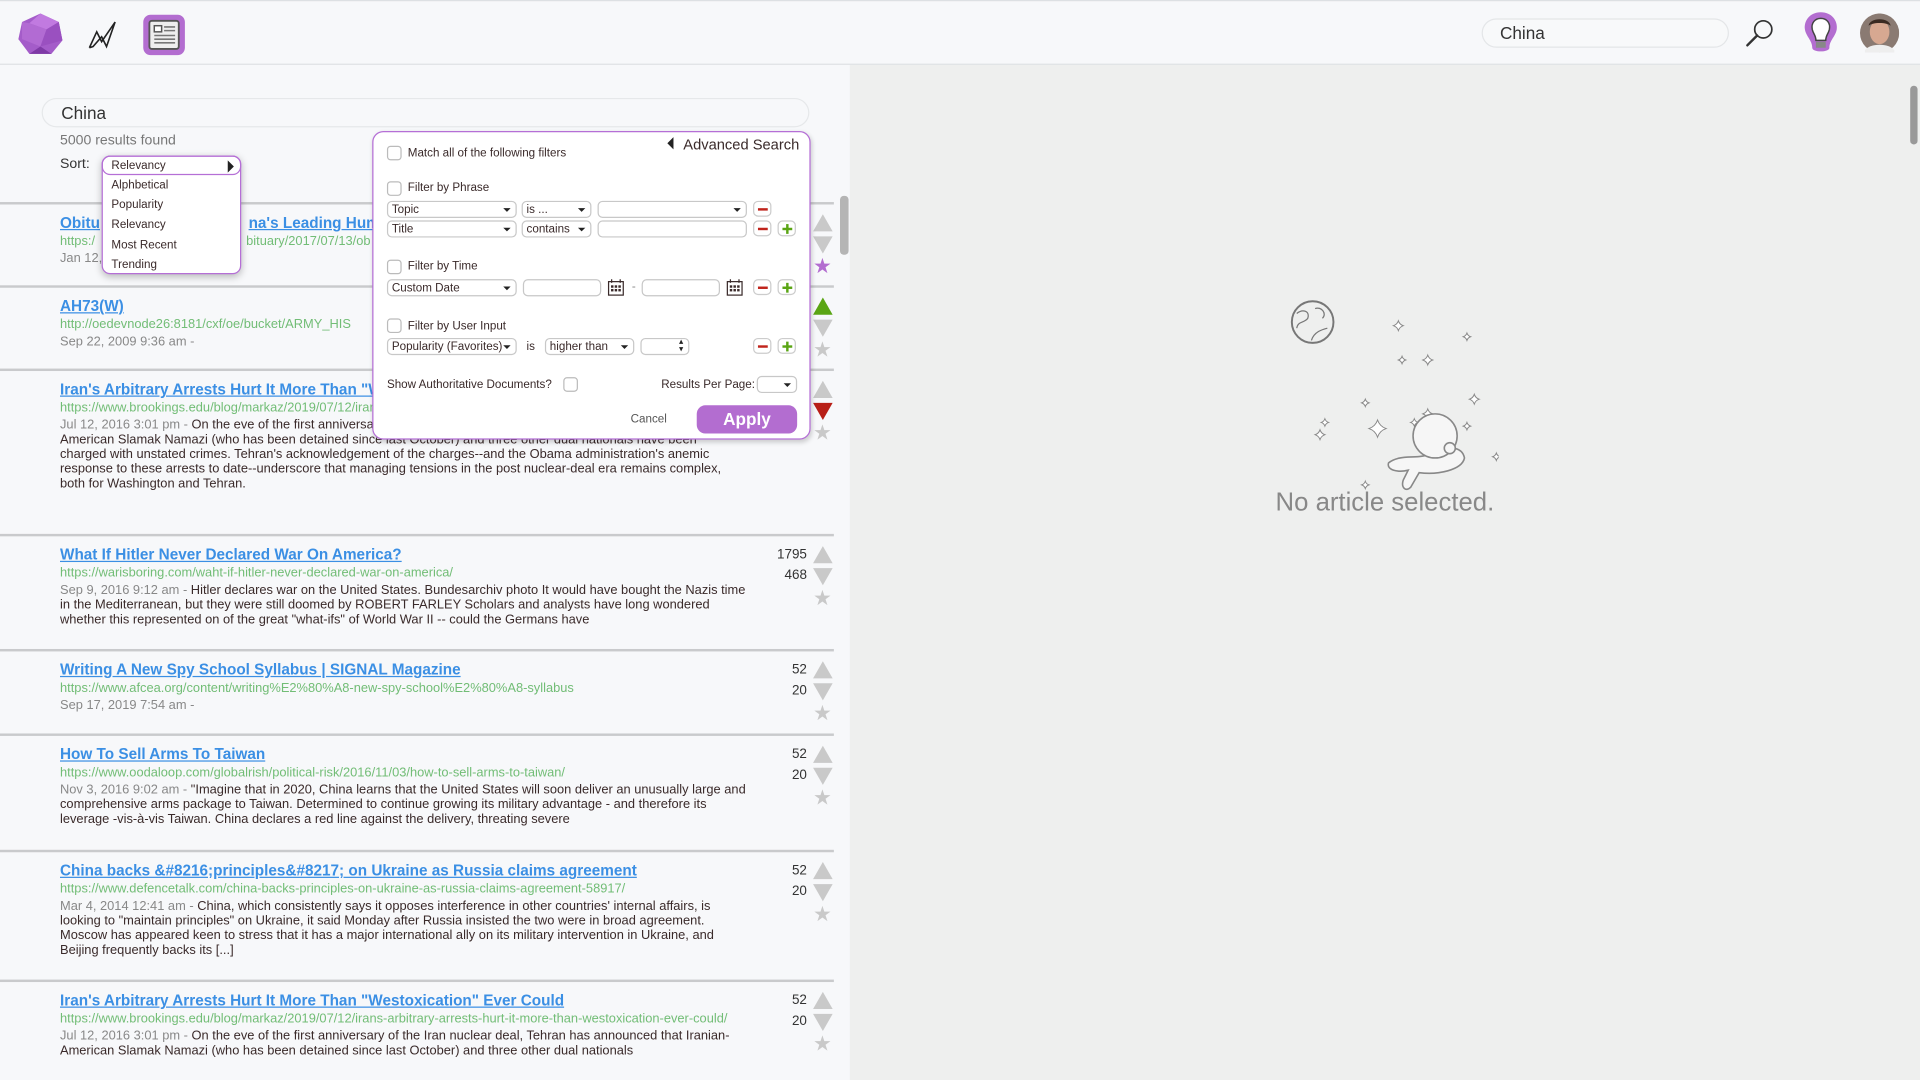 The width and height of the screenshot is (1920, 1080). What do you see at coordinates (124, 590) in the screenshot?
I see `result-date: Sep 9, 2016 9:12 am -` at bounding box center [124, 590].